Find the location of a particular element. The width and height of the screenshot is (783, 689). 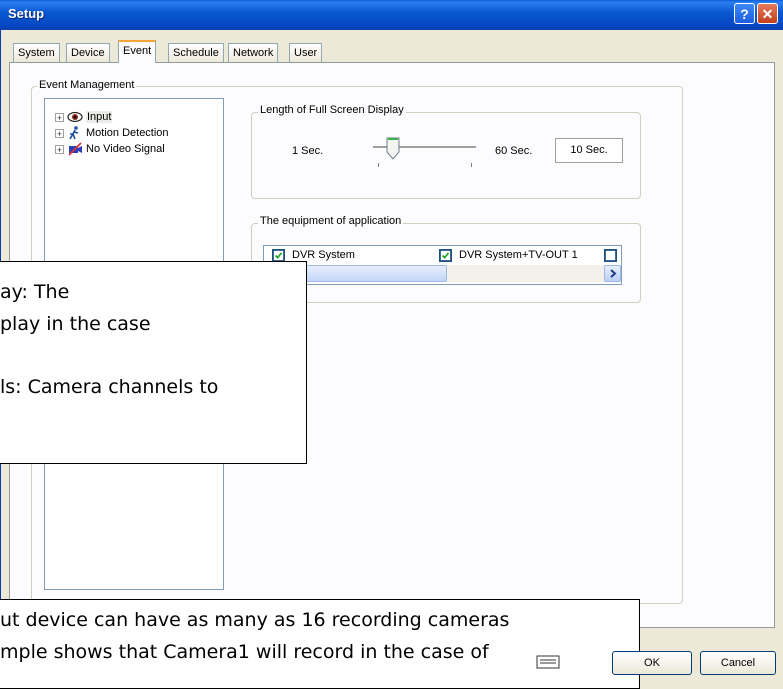

chevron-right-icon is located at coordinates (613, 273).